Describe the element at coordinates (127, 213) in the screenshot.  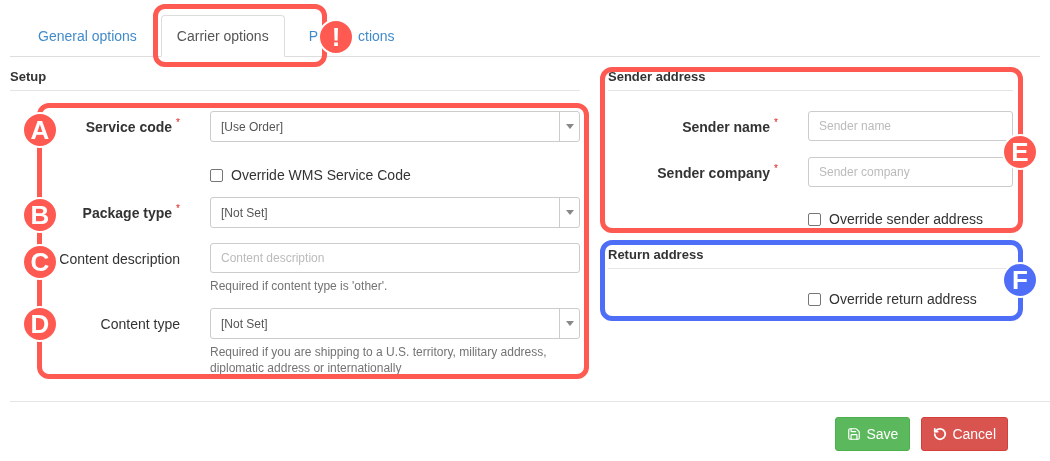
I see `field-label: Package type` at that location.